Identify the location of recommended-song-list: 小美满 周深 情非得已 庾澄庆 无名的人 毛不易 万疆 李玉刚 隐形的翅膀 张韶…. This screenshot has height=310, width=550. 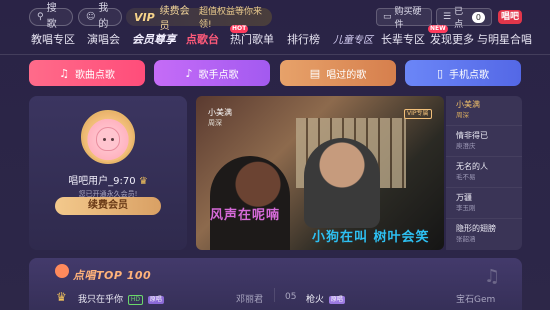
(484, 173).